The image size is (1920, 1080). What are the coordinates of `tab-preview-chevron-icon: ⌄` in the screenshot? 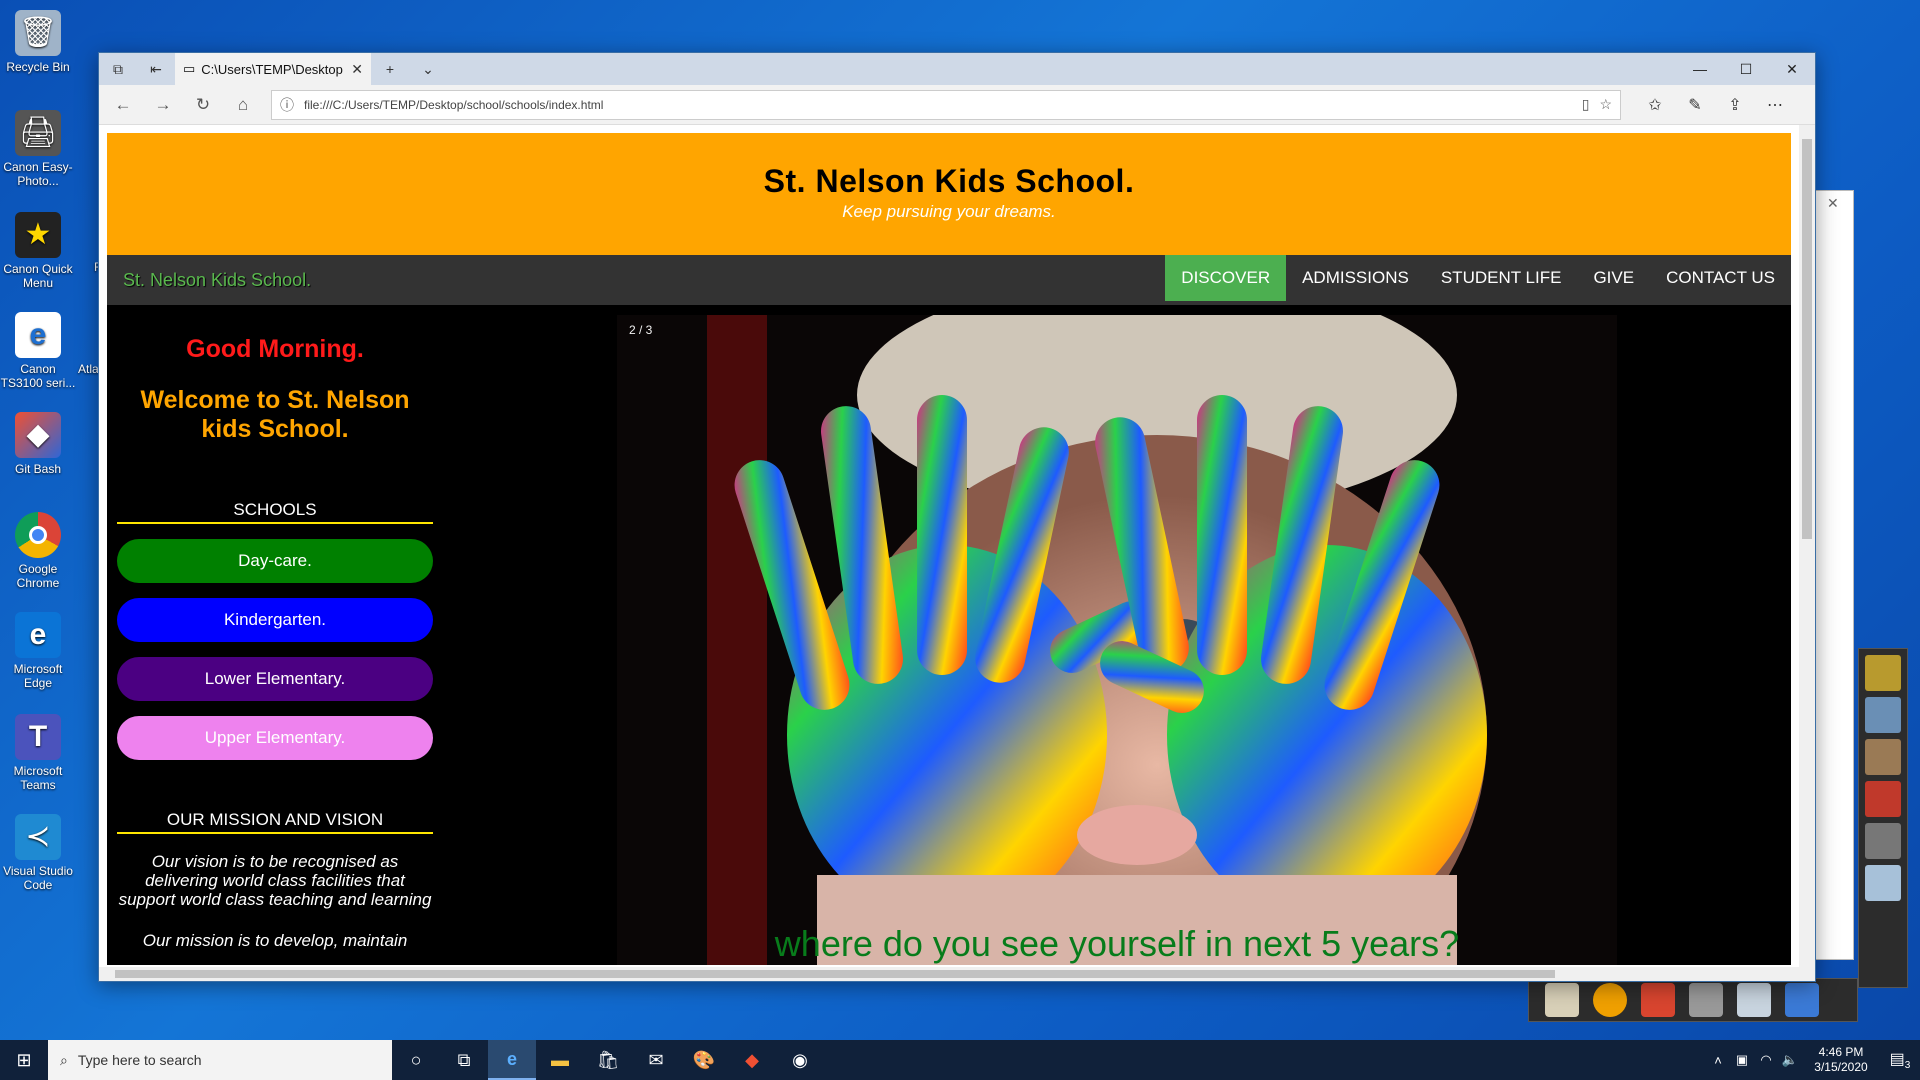 It's located at (428, 69).